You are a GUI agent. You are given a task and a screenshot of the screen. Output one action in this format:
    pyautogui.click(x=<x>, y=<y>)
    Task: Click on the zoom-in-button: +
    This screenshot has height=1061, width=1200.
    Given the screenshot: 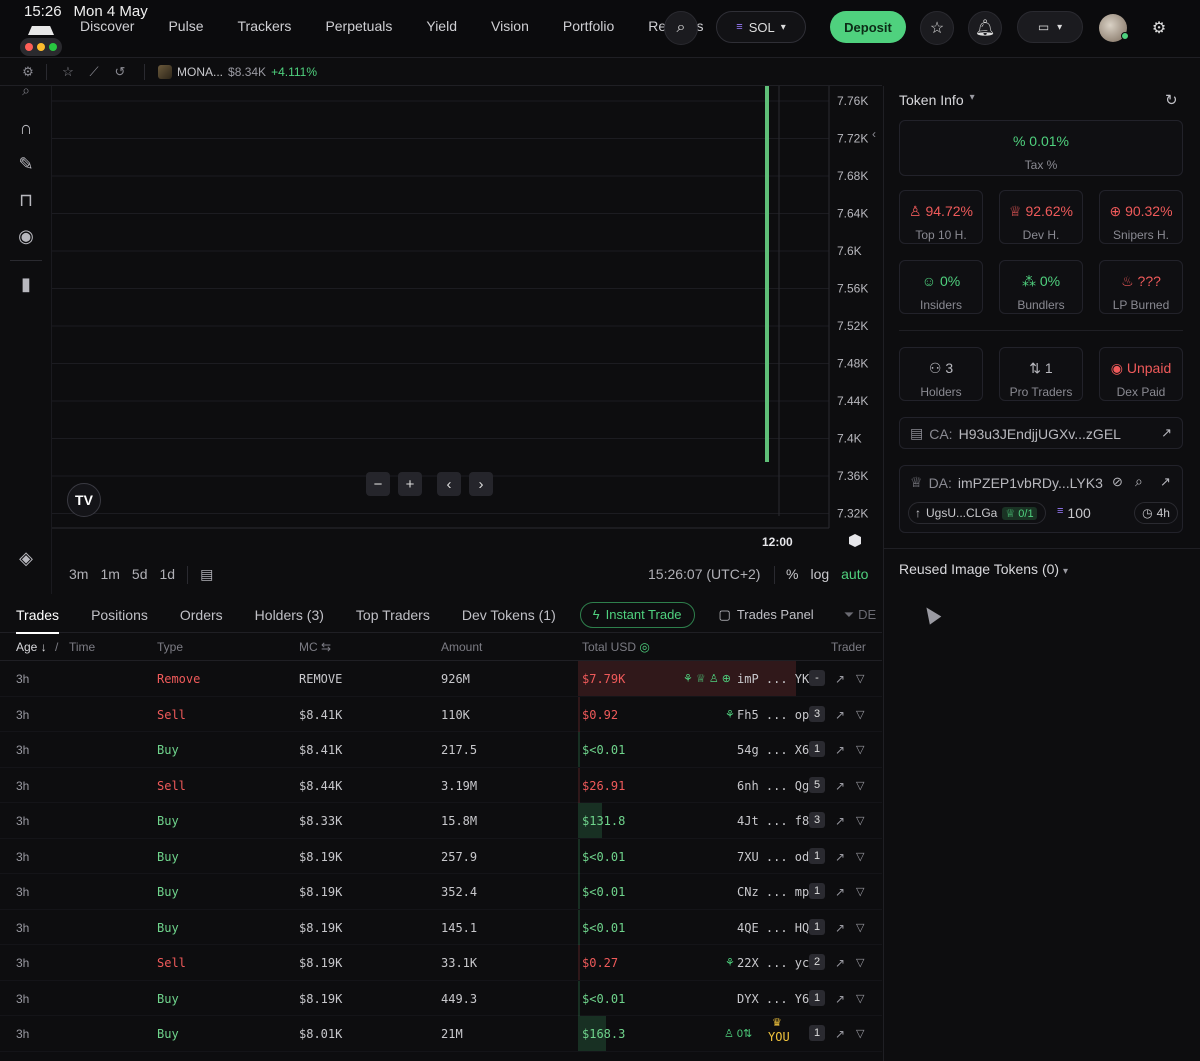 What is the action you would take?
    pyautogui.click(x=410, y=484)
    